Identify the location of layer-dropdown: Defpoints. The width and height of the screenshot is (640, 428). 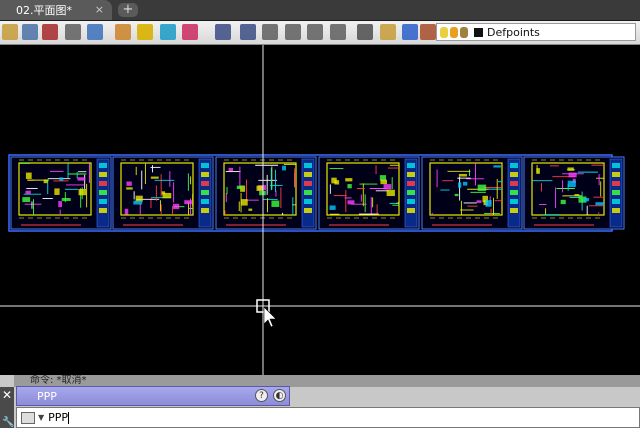
(536, 32).